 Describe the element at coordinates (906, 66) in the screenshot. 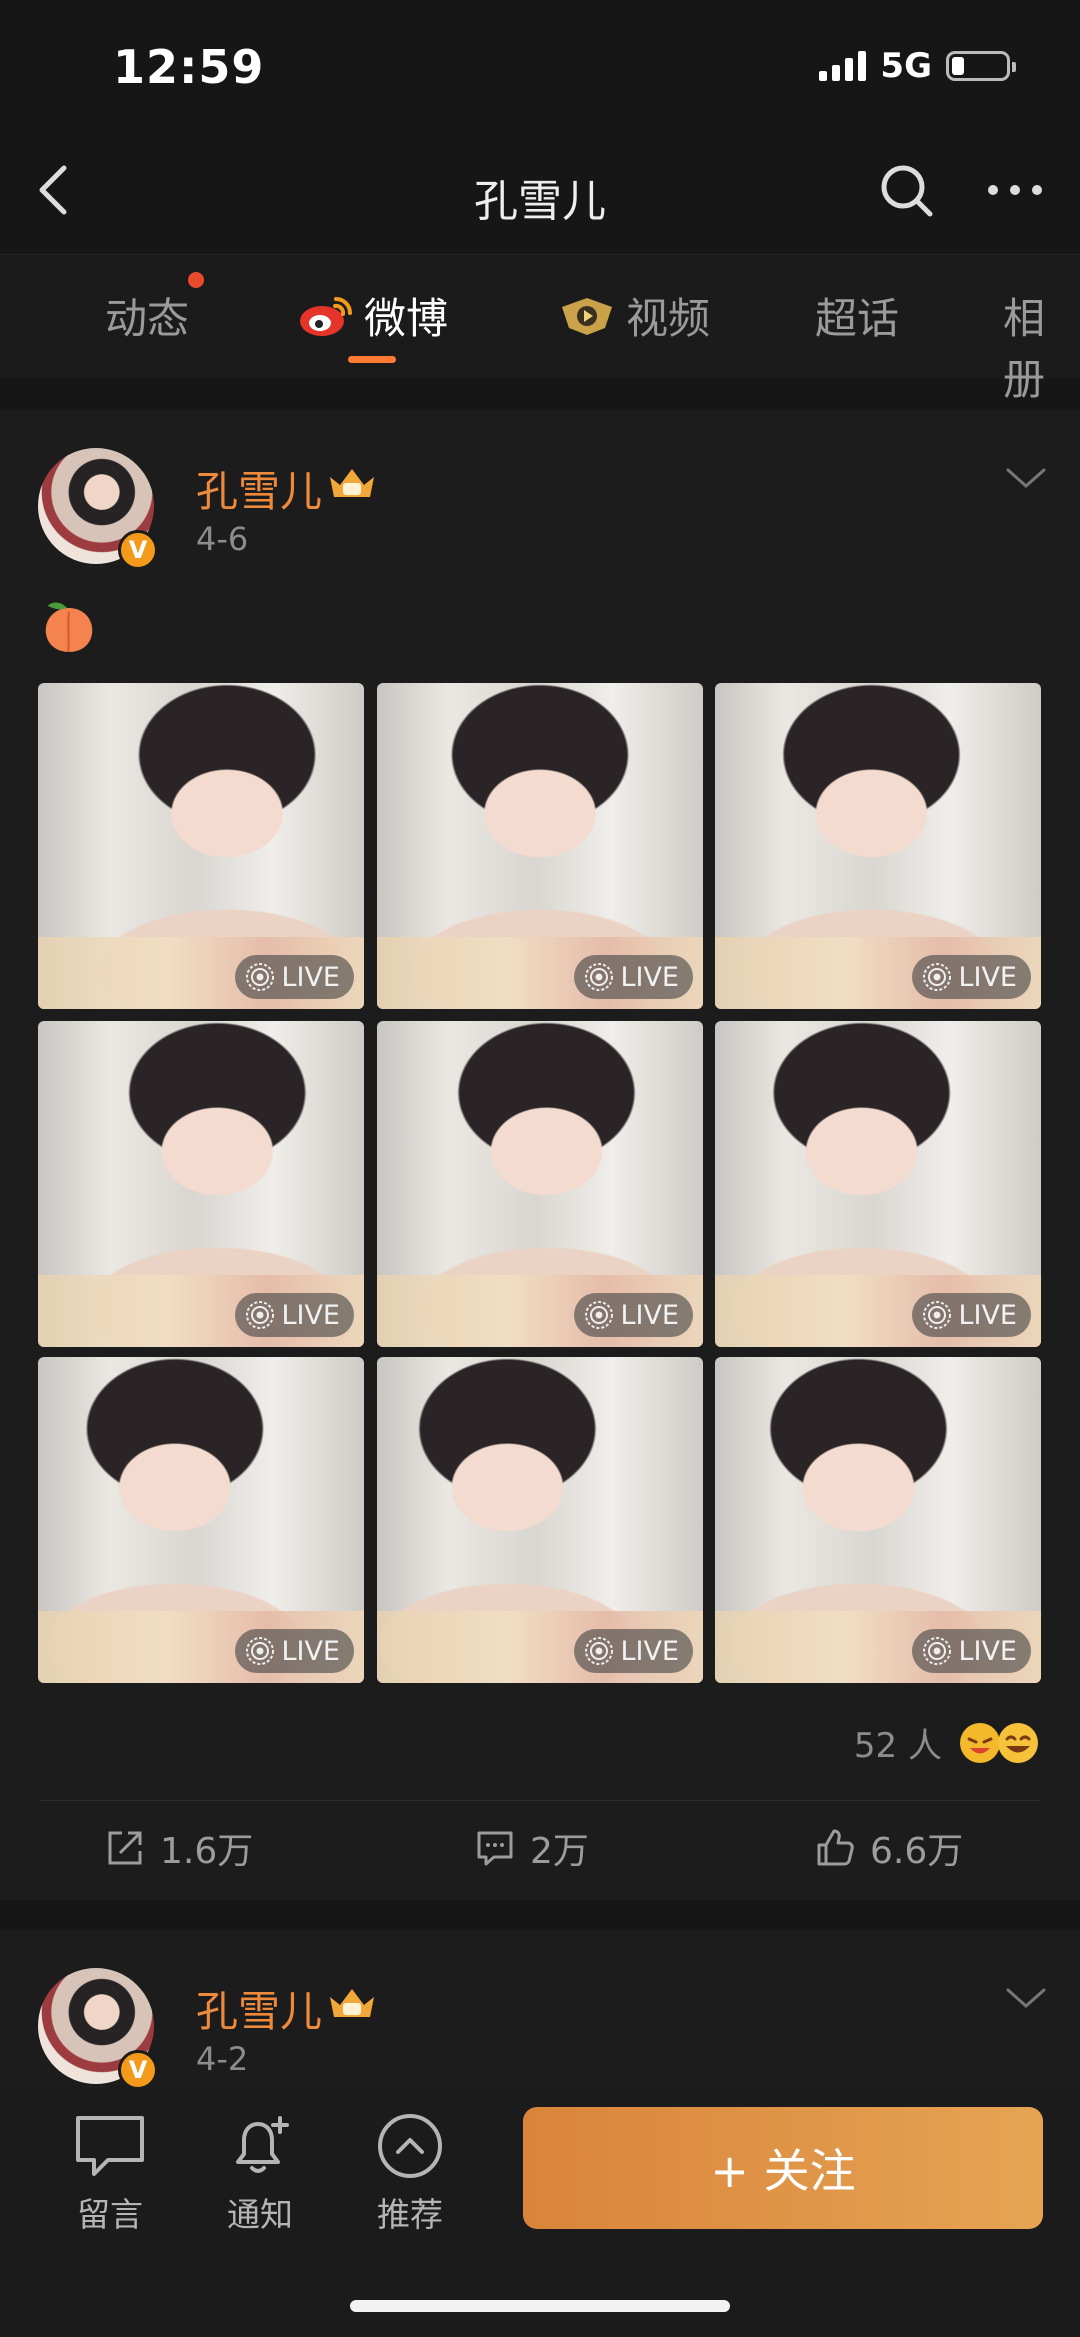

I see `network-type: 5G` at that location.